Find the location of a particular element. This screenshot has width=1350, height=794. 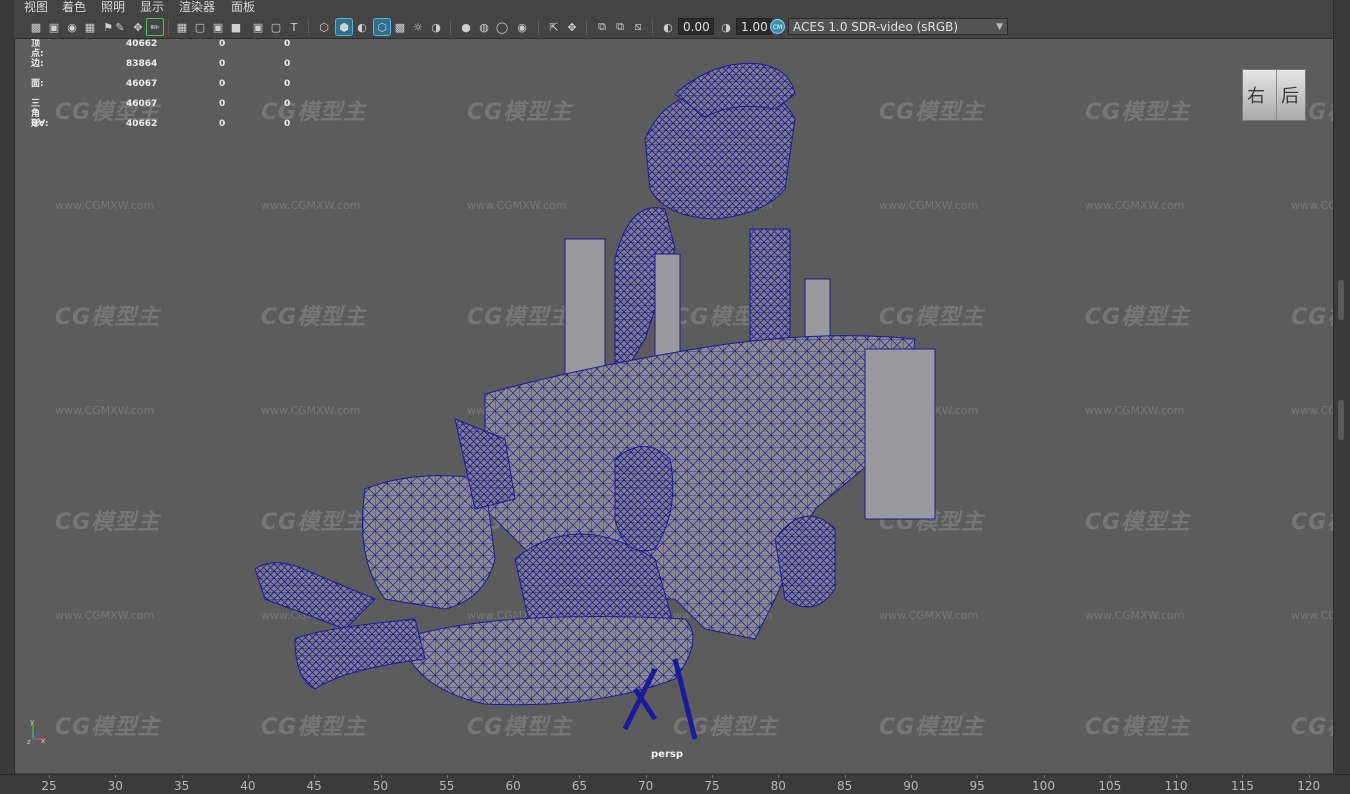

grease-pencil-icon: ✎ is located at coordinates (120, 27).